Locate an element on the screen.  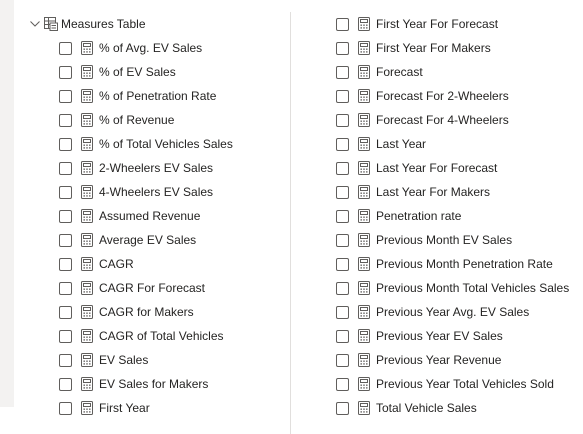
field-label: Average EV Sales is located at coordinates (148, 240).